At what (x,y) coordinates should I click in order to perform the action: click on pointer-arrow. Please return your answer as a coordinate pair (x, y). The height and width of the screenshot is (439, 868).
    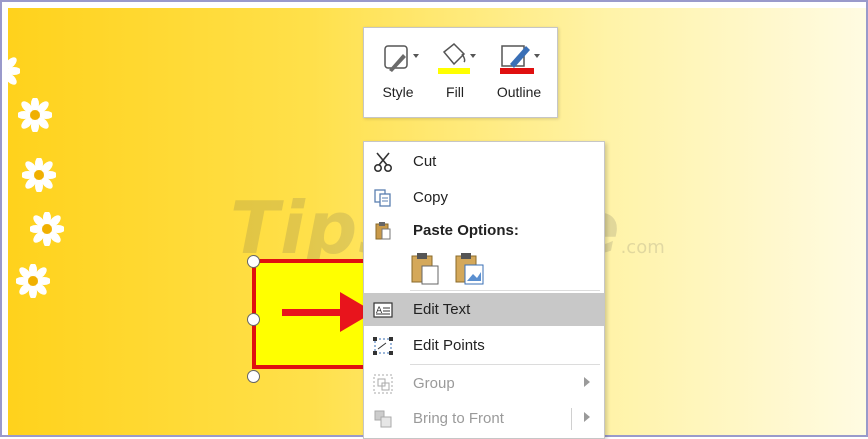
    Looking at the image, I should click on (328, 312).